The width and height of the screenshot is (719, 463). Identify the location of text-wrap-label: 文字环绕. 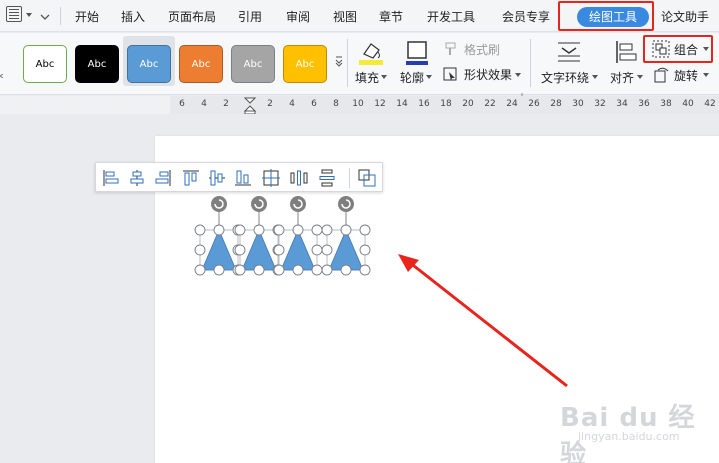
(565, 77).